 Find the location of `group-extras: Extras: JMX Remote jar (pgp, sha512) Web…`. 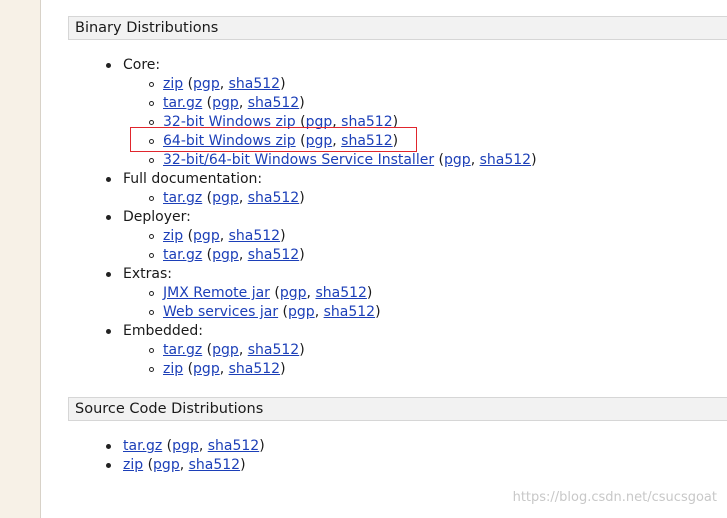

group-extras: Extras: JMX Remote jar (pgp, sha512) Web… is located at coordinates (319, 293).